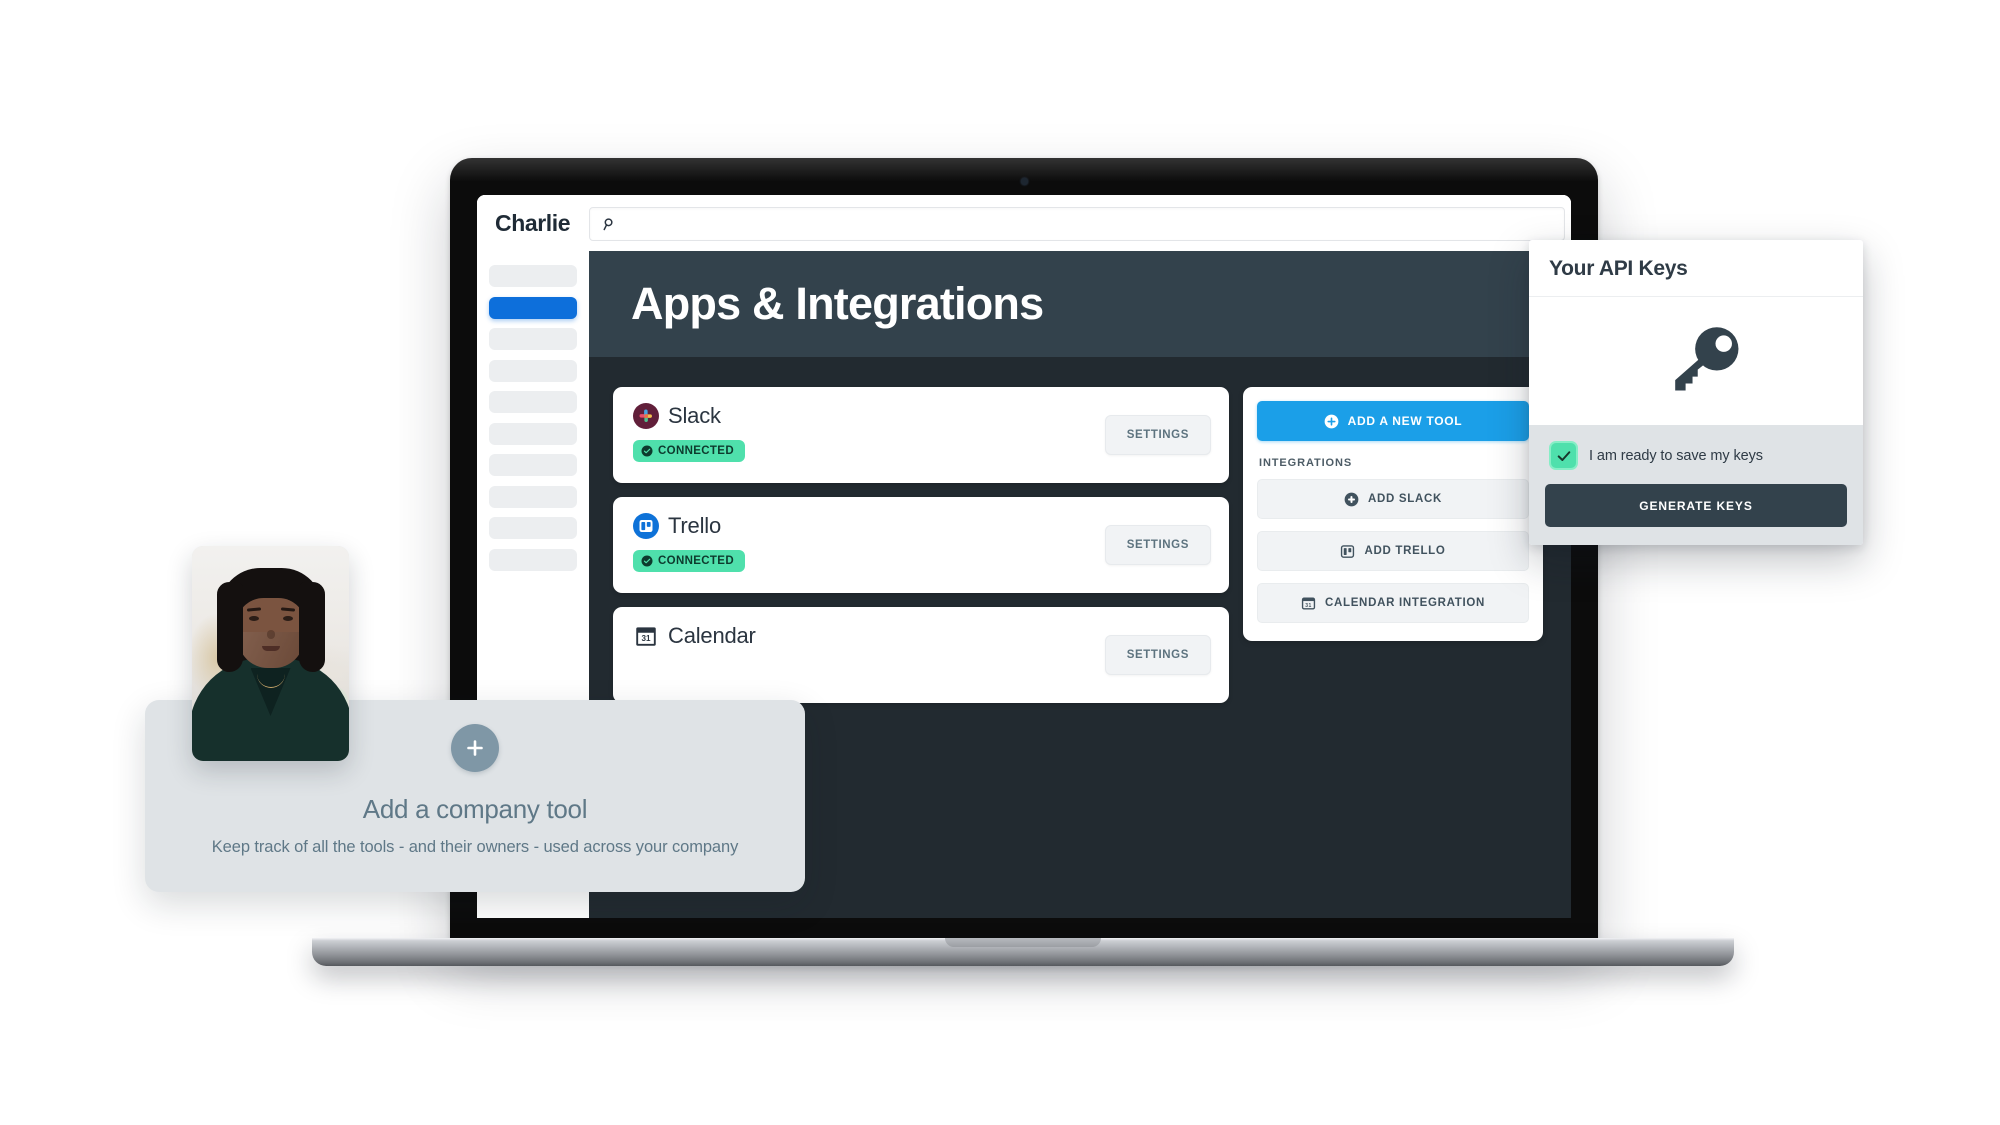 This screenshot has height=1125, width=2000. I want to click on top-bar, so click(1080, 223).